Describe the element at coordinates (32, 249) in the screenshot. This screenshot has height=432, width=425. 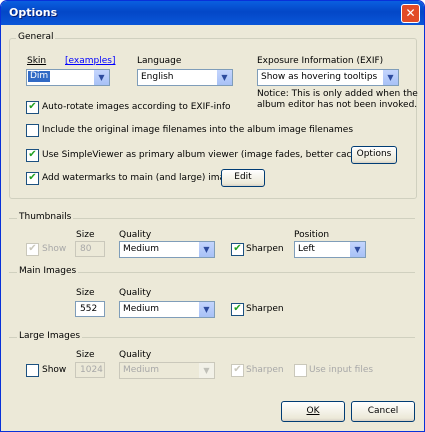
I see `thumbnails-show-checkbox: ✔` at that location.